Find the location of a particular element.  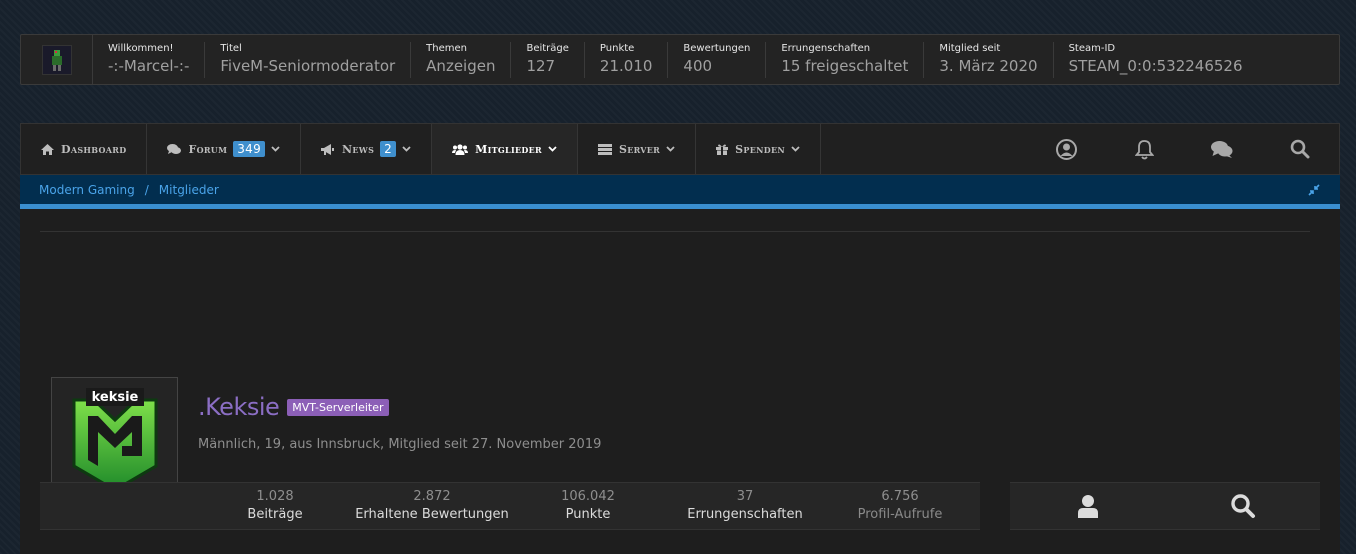

userbar-label: Themen is located at coordinates (447, 48).